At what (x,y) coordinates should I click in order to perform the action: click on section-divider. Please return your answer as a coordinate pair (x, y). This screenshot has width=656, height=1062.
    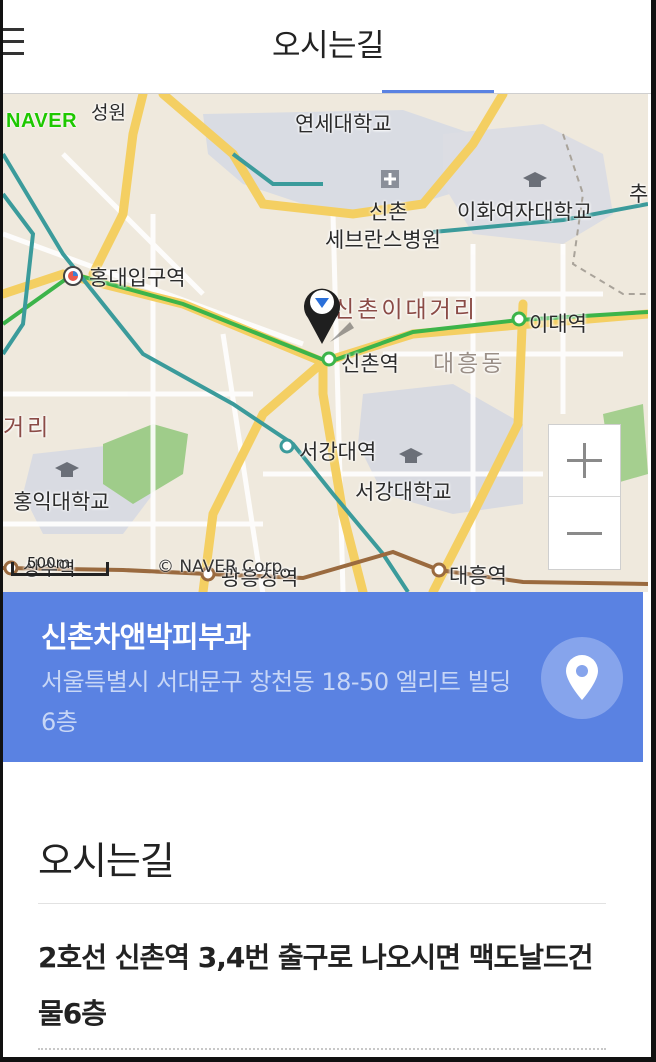
    Looking at the image, I should click on (322, 903).